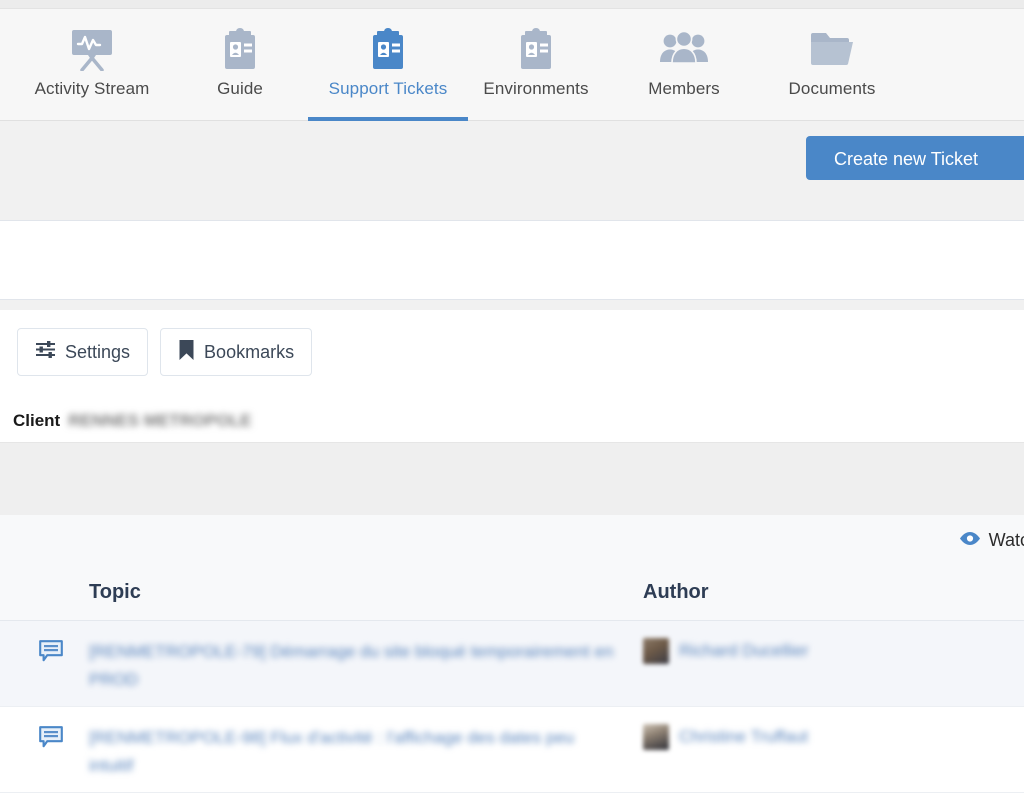 This screenshot has height=793, width=1024. I want to click on bookmarks-button: Bookmarks, so click(236, 352).